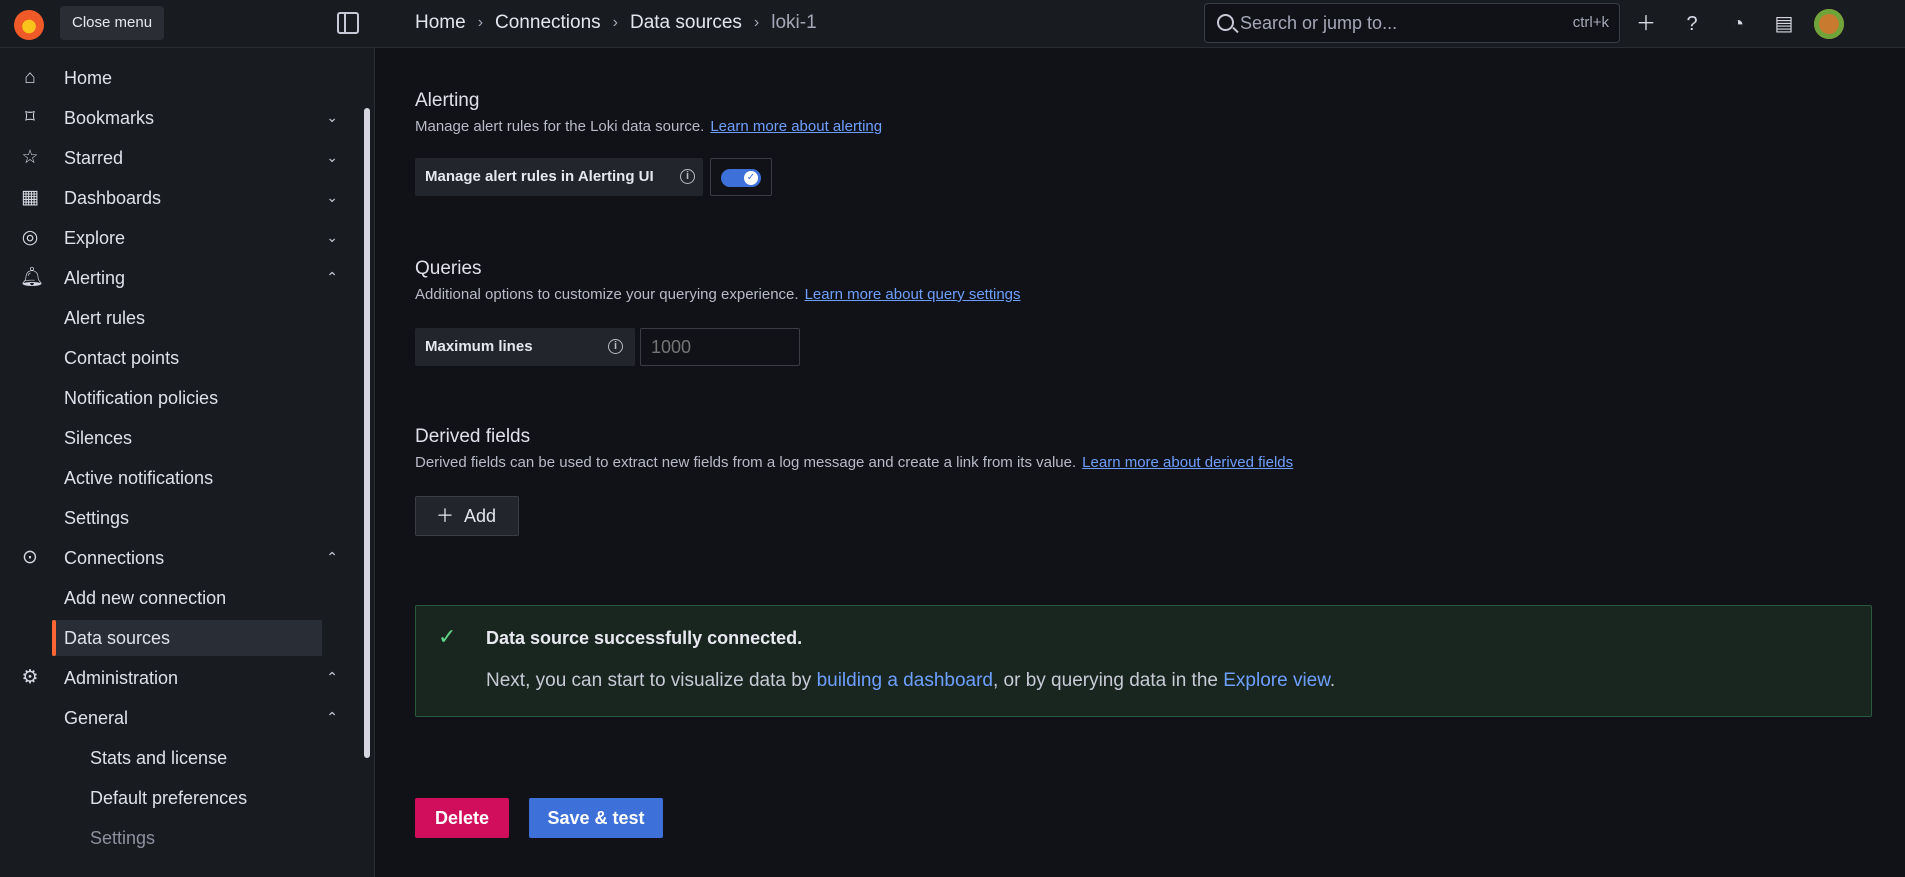  What do you see at coordinates (30, 157) in the screenshot?
I see `star-icon: ☆` at bounding box center [30, 157].